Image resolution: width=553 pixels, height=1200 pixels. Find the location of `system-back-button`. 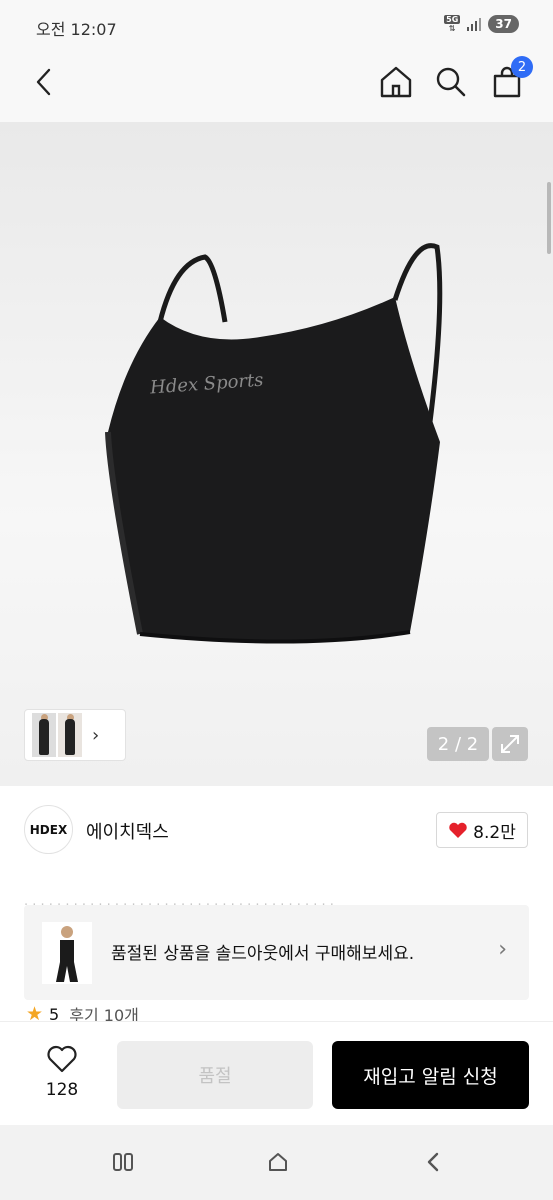

system-back-button is located at coordinates (433, 1162).